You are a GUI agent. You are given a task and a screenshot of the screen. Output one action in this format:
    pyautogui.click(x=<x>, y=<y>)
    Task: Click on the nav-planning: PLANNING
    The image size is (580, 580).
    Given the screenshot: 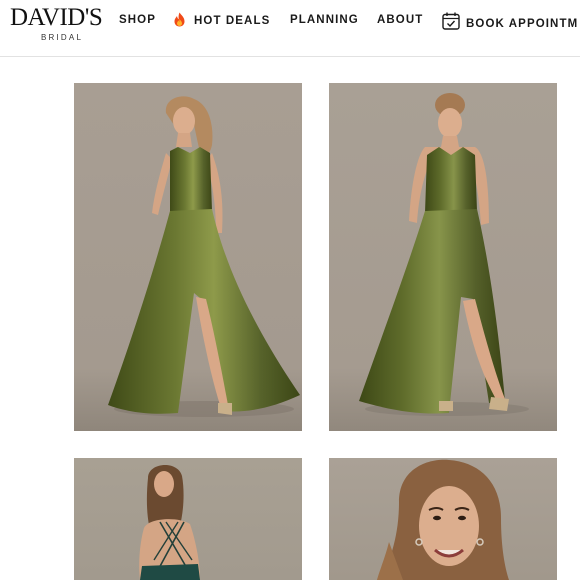 What is the action you would take?
    pyautogui.click(x=324, y=20)
    